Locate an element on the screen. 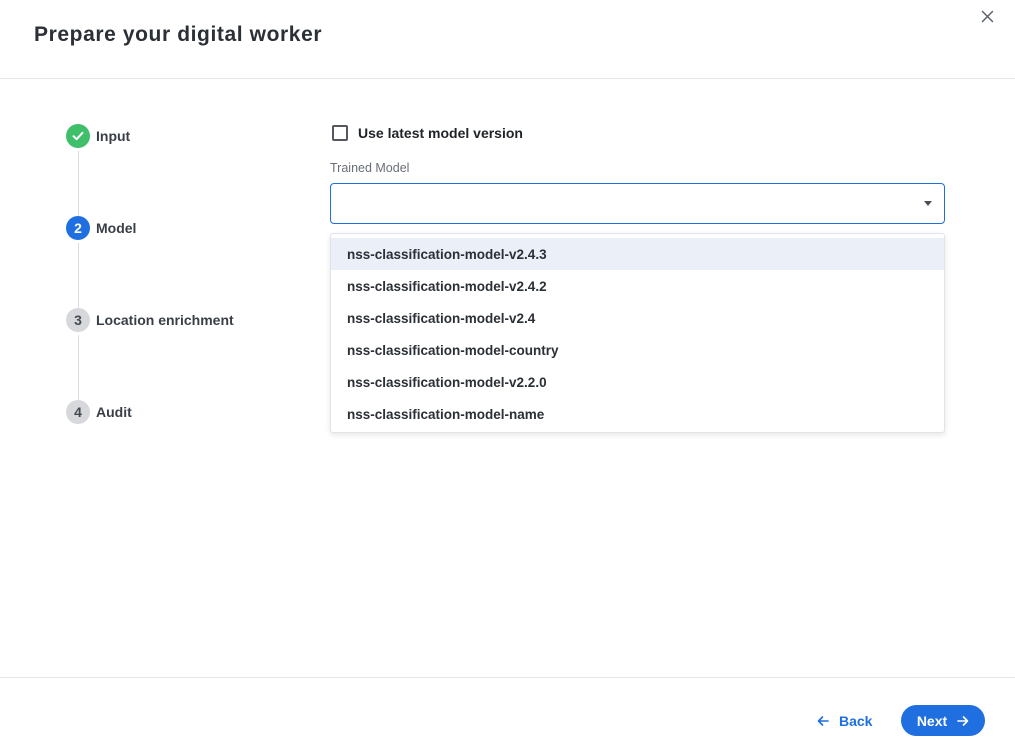 The image size is (1015, 742). step-label: Model is located at coordinates (116, 228).